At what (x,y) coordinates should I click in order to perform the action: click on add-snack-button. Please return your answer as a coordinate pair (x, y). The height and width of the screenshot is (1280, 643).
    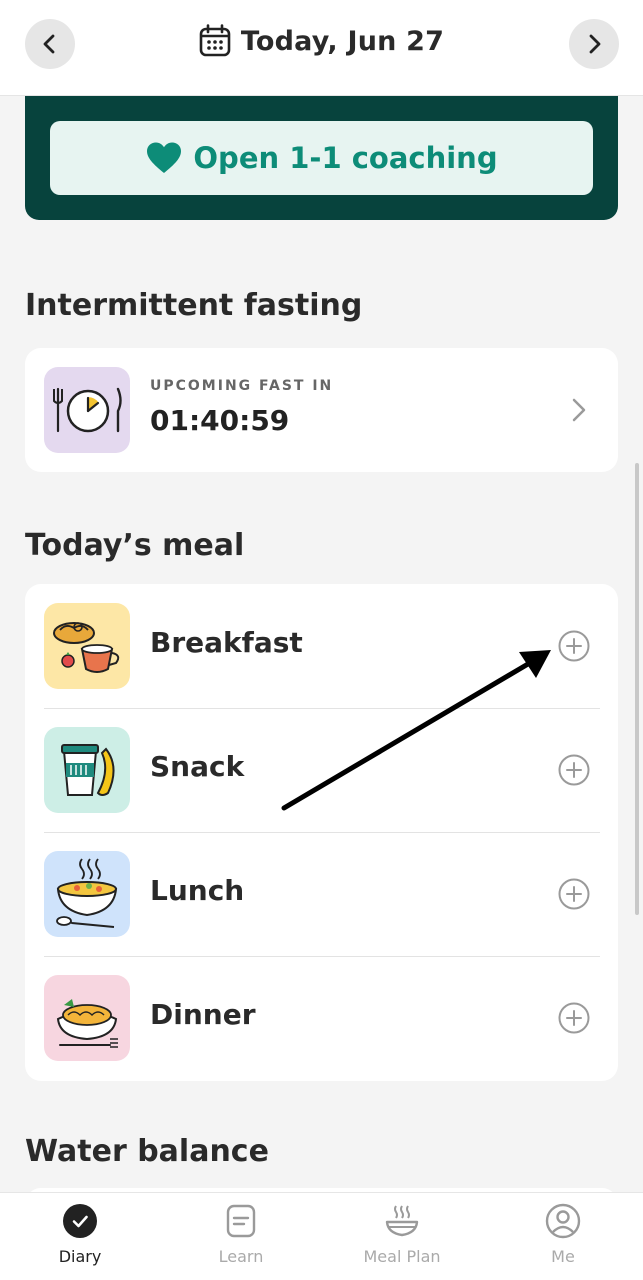
    Looking at the image, I should click on (574, 770).